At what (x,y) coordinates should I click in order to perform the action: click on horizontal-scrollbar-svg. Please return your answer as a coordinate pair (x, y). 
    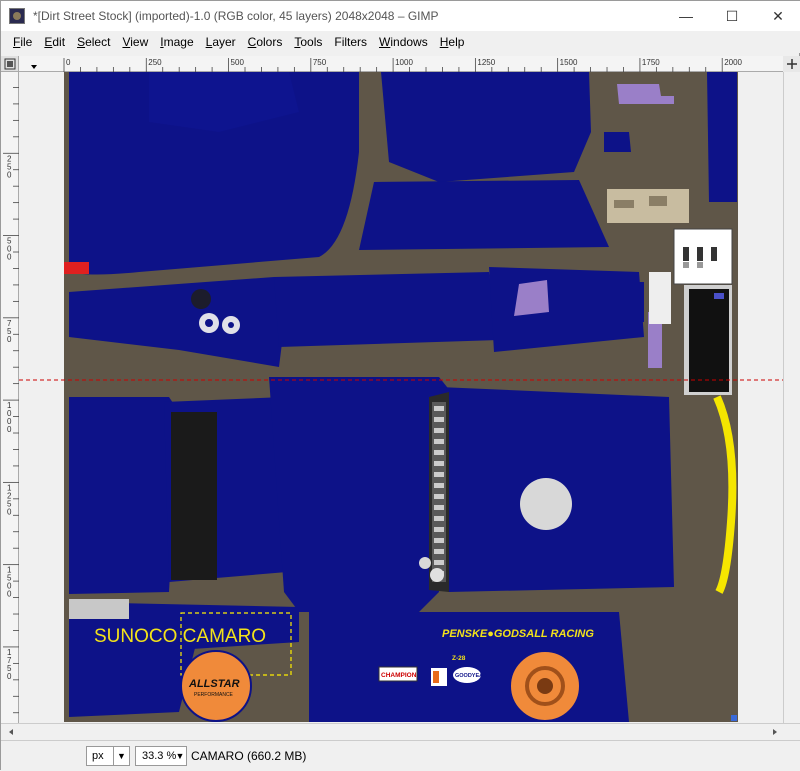
    Looking at the image, I should click on (393, 732).